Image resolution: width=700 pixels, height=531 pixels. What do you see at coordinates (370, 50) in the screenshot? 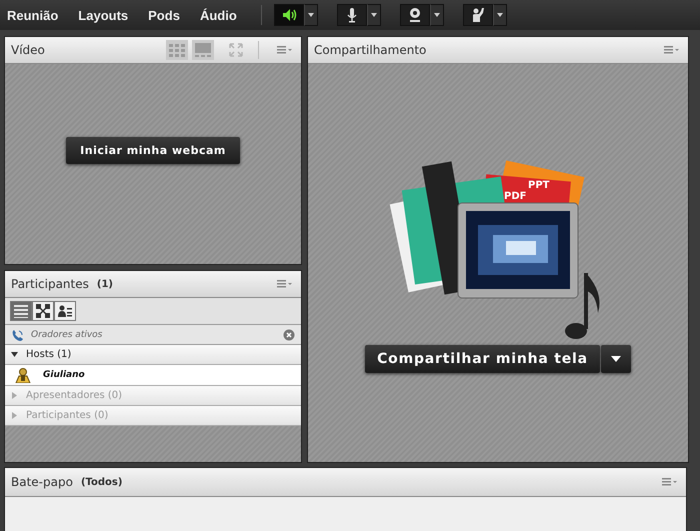
I see `pod-title: Compartilhamento` at bounding box center [370, 50].